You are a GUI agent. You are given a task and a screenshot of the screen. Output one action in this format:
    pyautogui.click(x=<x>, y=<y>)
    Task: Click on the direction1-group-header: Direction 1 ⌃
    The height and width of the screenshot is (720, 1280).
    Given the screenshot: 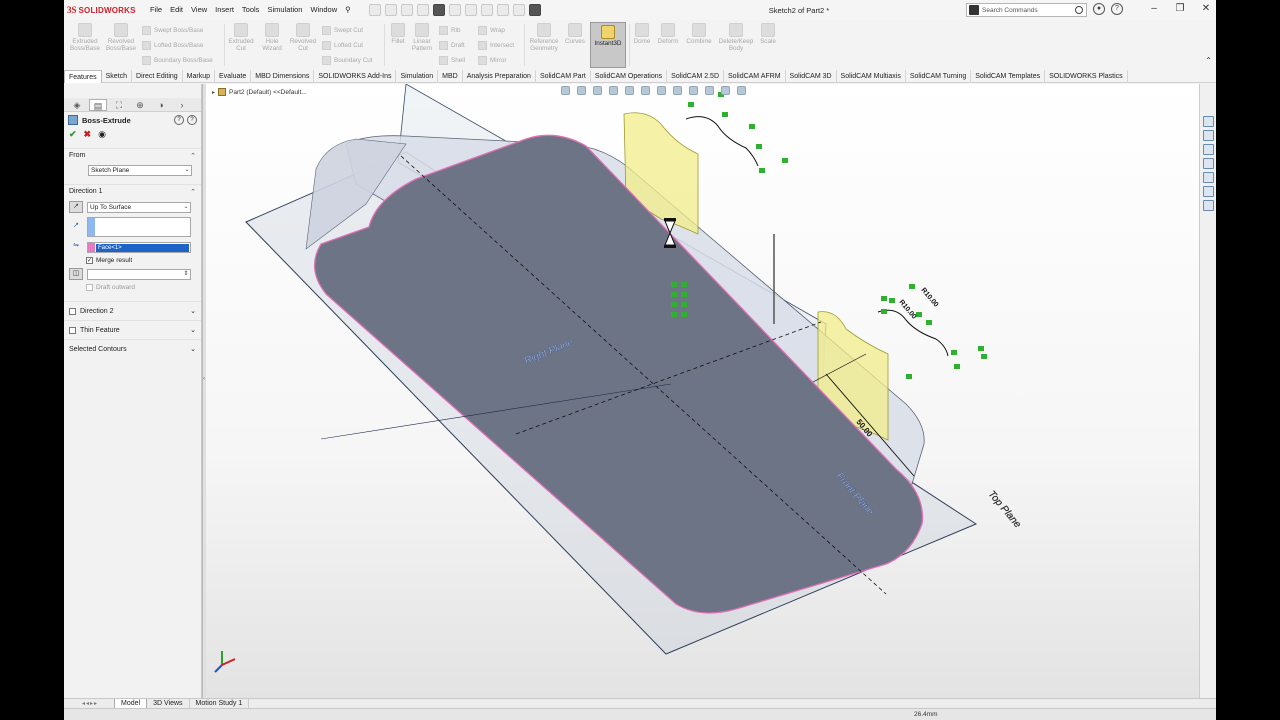 What is the action you would take?
    pyautogui.click(x=132, y=191)
    